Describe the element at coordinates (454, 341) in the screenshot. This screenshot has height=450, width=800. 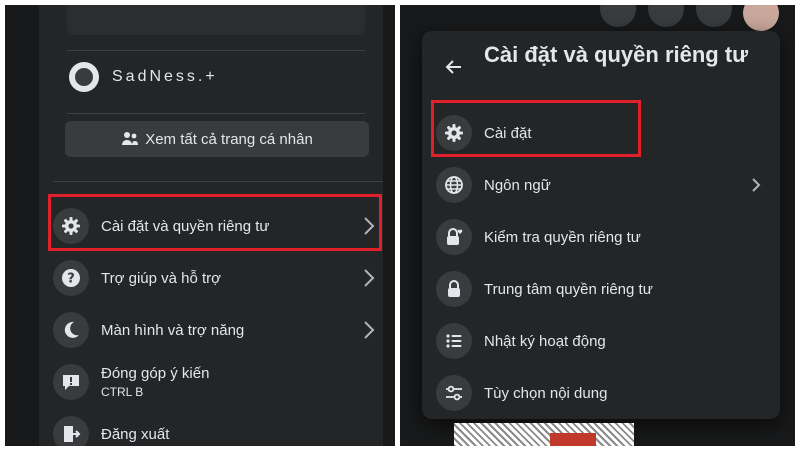
I see `list-icon` at that location.